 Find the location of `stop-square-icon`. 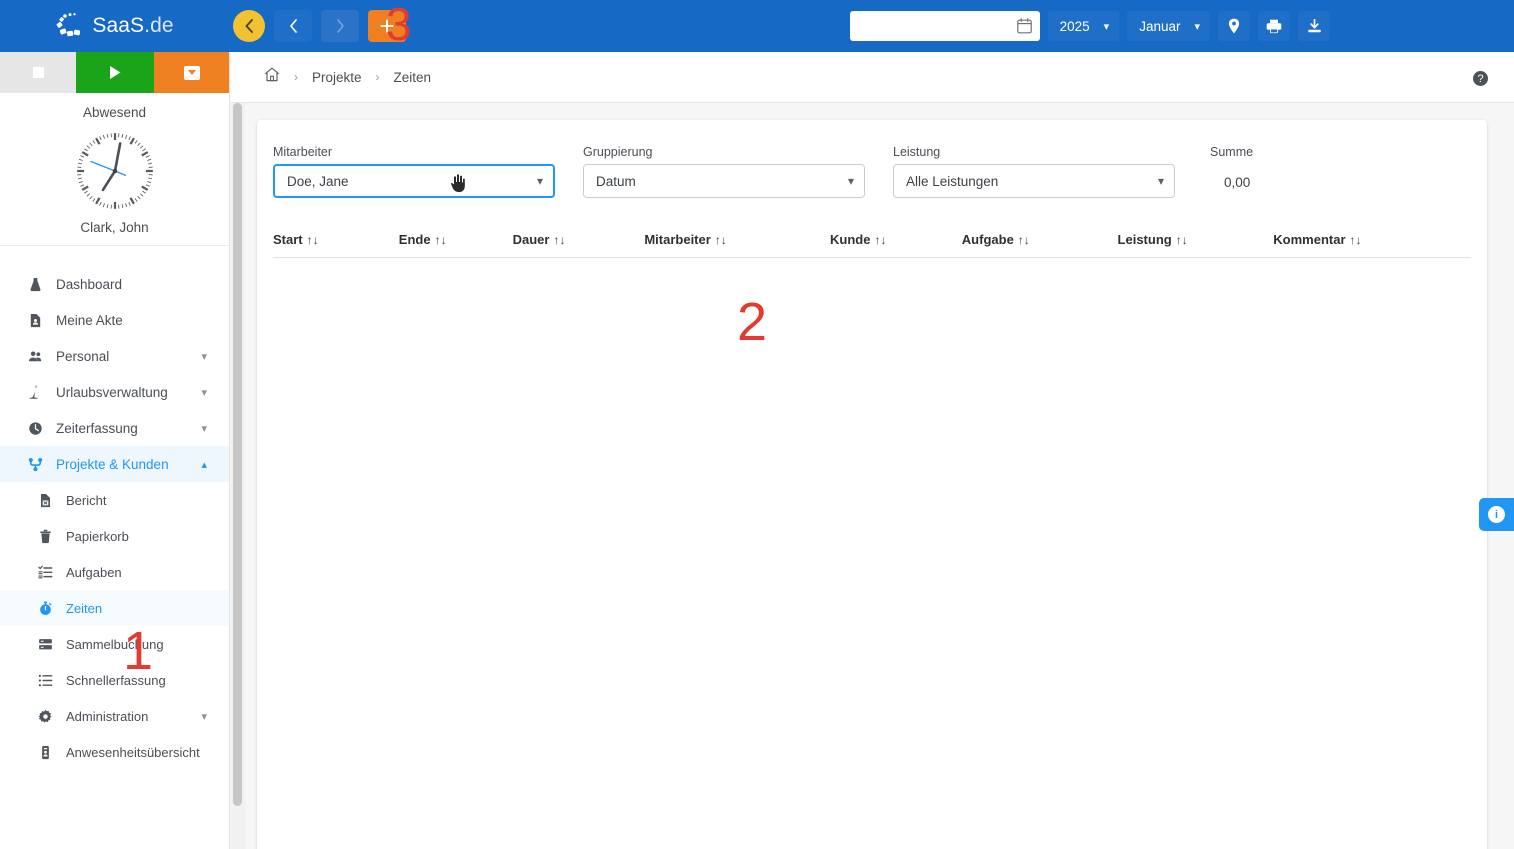

stop-square-icon is located at coordinates (38, 72).